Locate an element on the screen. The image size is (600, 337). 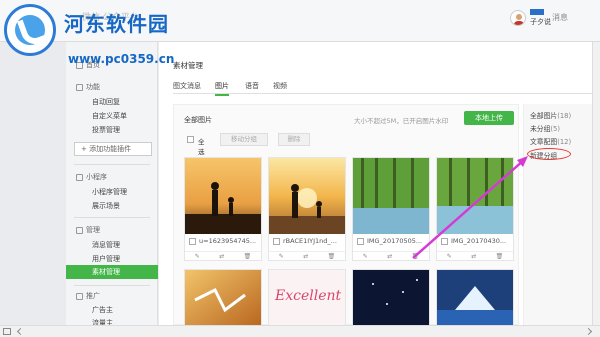
upload-button: 本地上传 is located at coordinates (489, 118).